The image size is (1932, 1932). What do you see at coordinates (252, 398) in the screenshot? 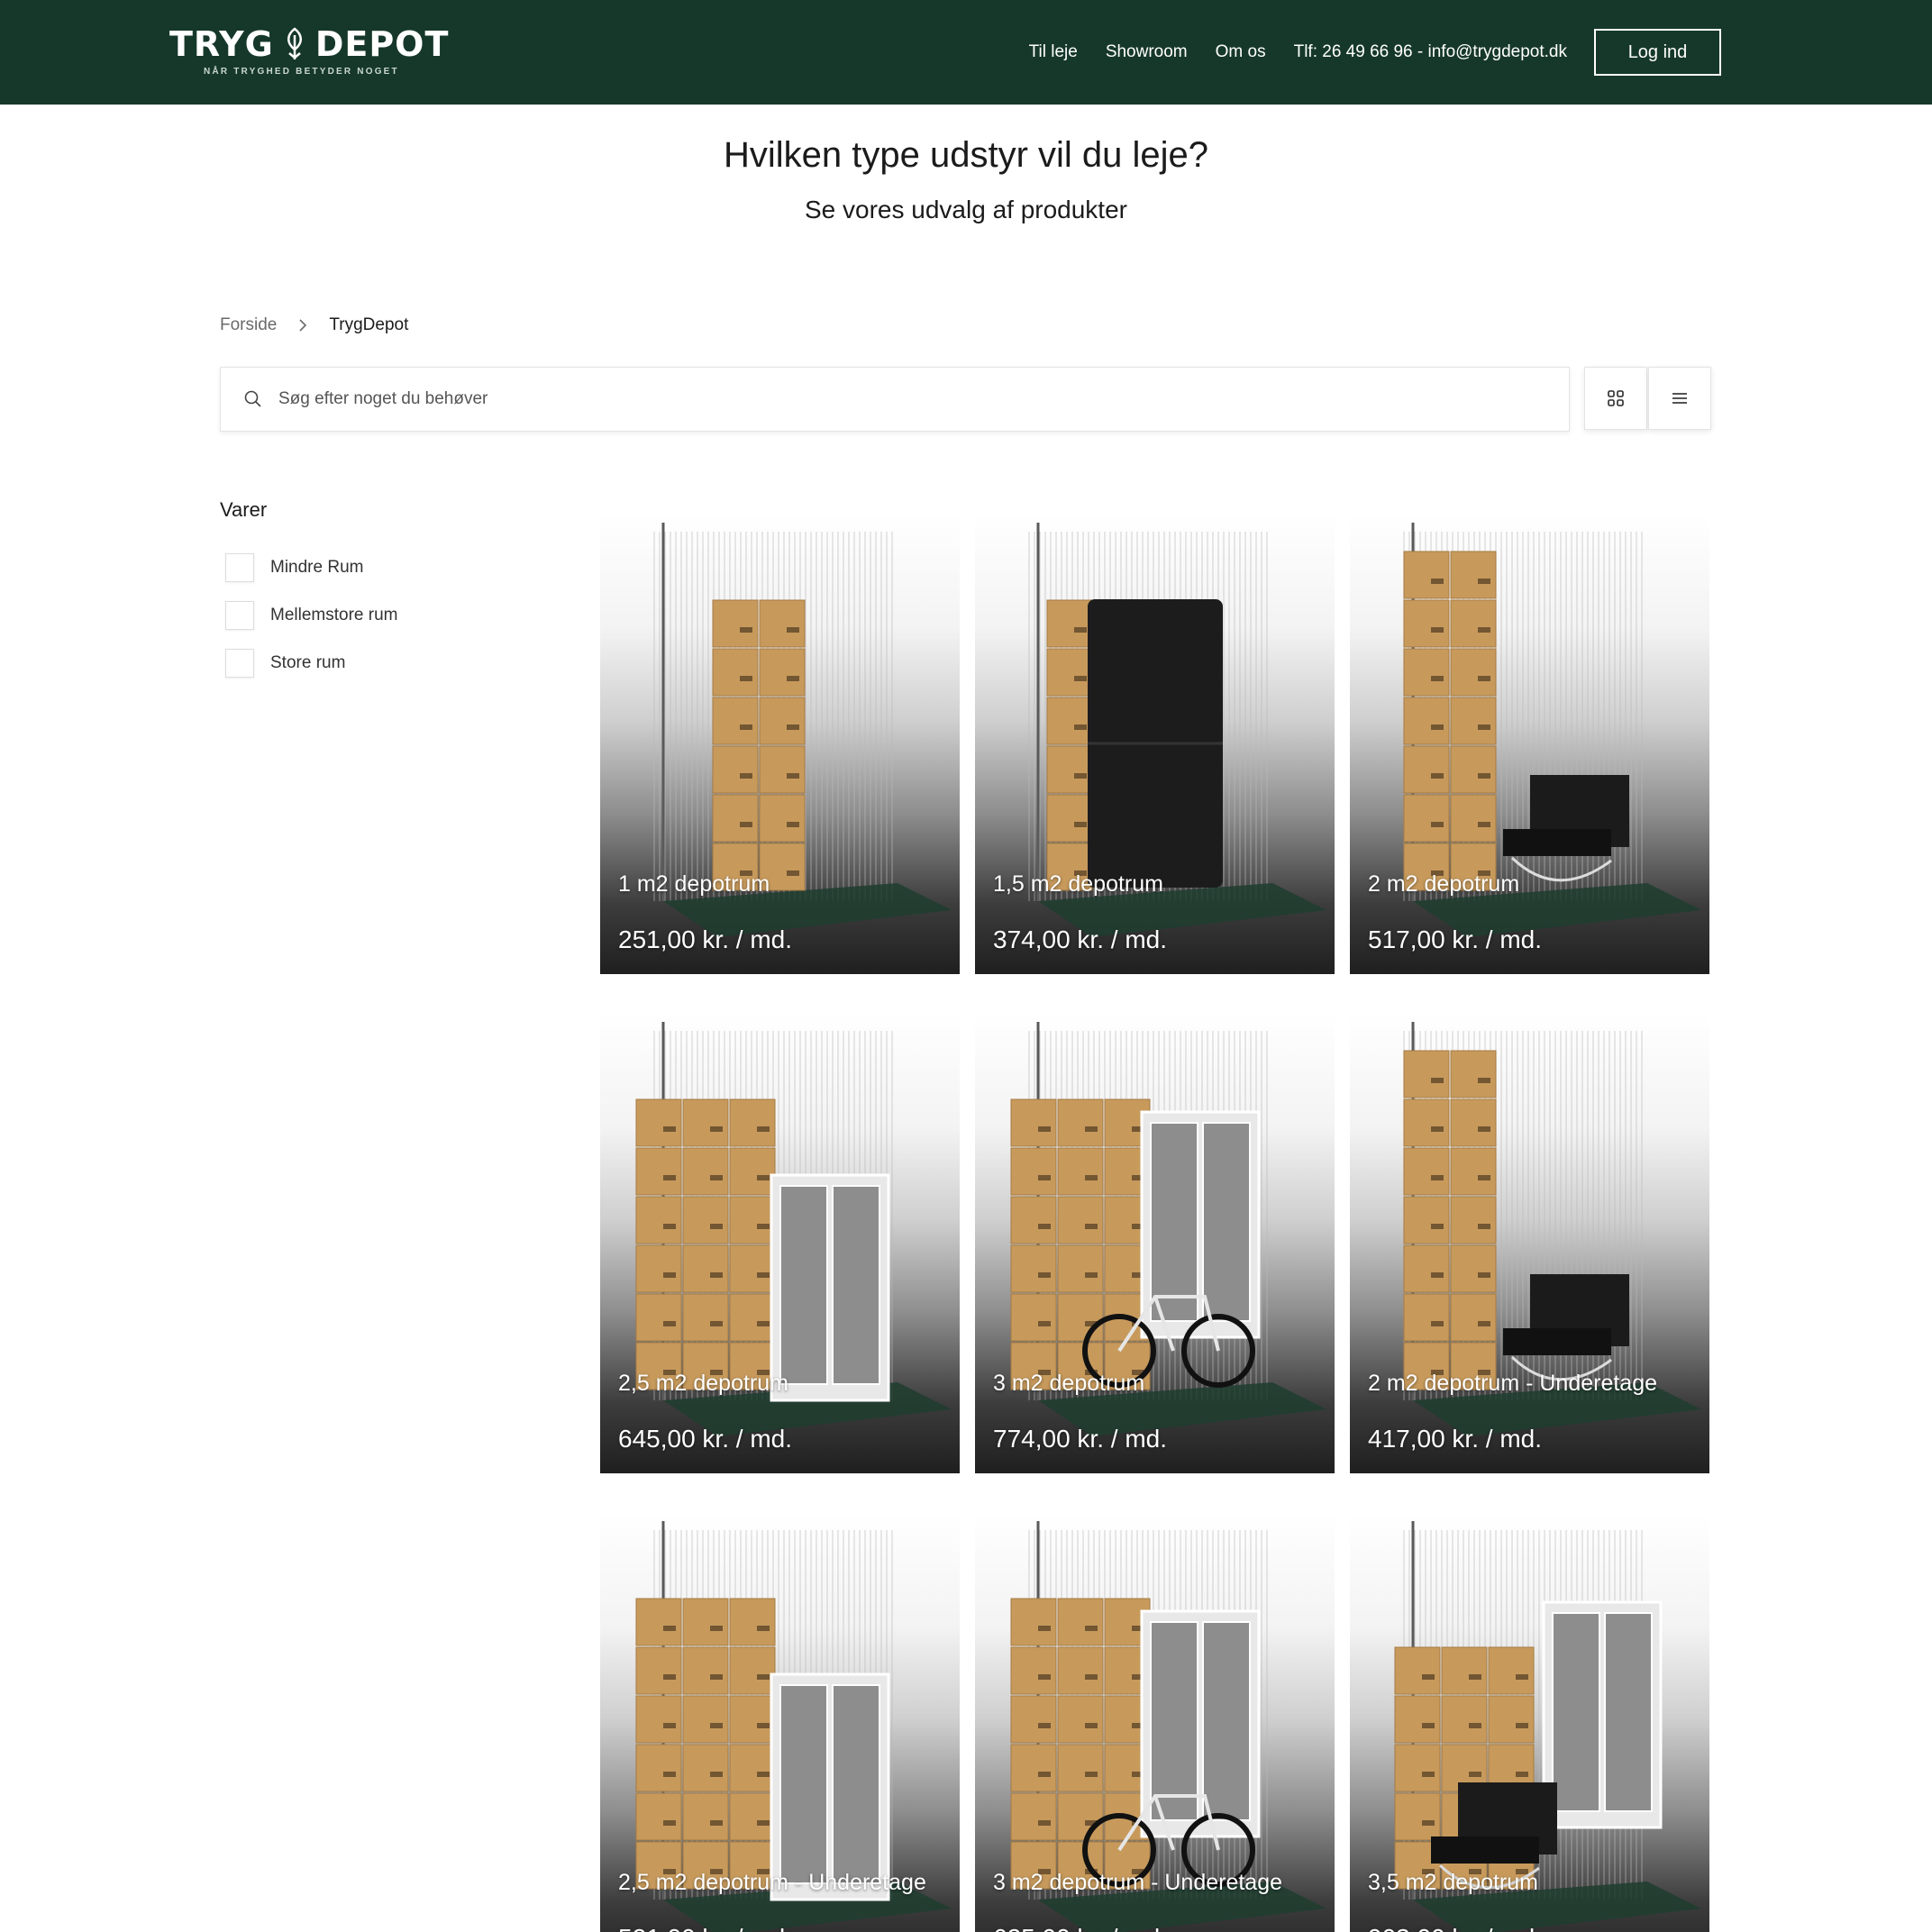
I see `search-icon` at bounding box center [252, 398].